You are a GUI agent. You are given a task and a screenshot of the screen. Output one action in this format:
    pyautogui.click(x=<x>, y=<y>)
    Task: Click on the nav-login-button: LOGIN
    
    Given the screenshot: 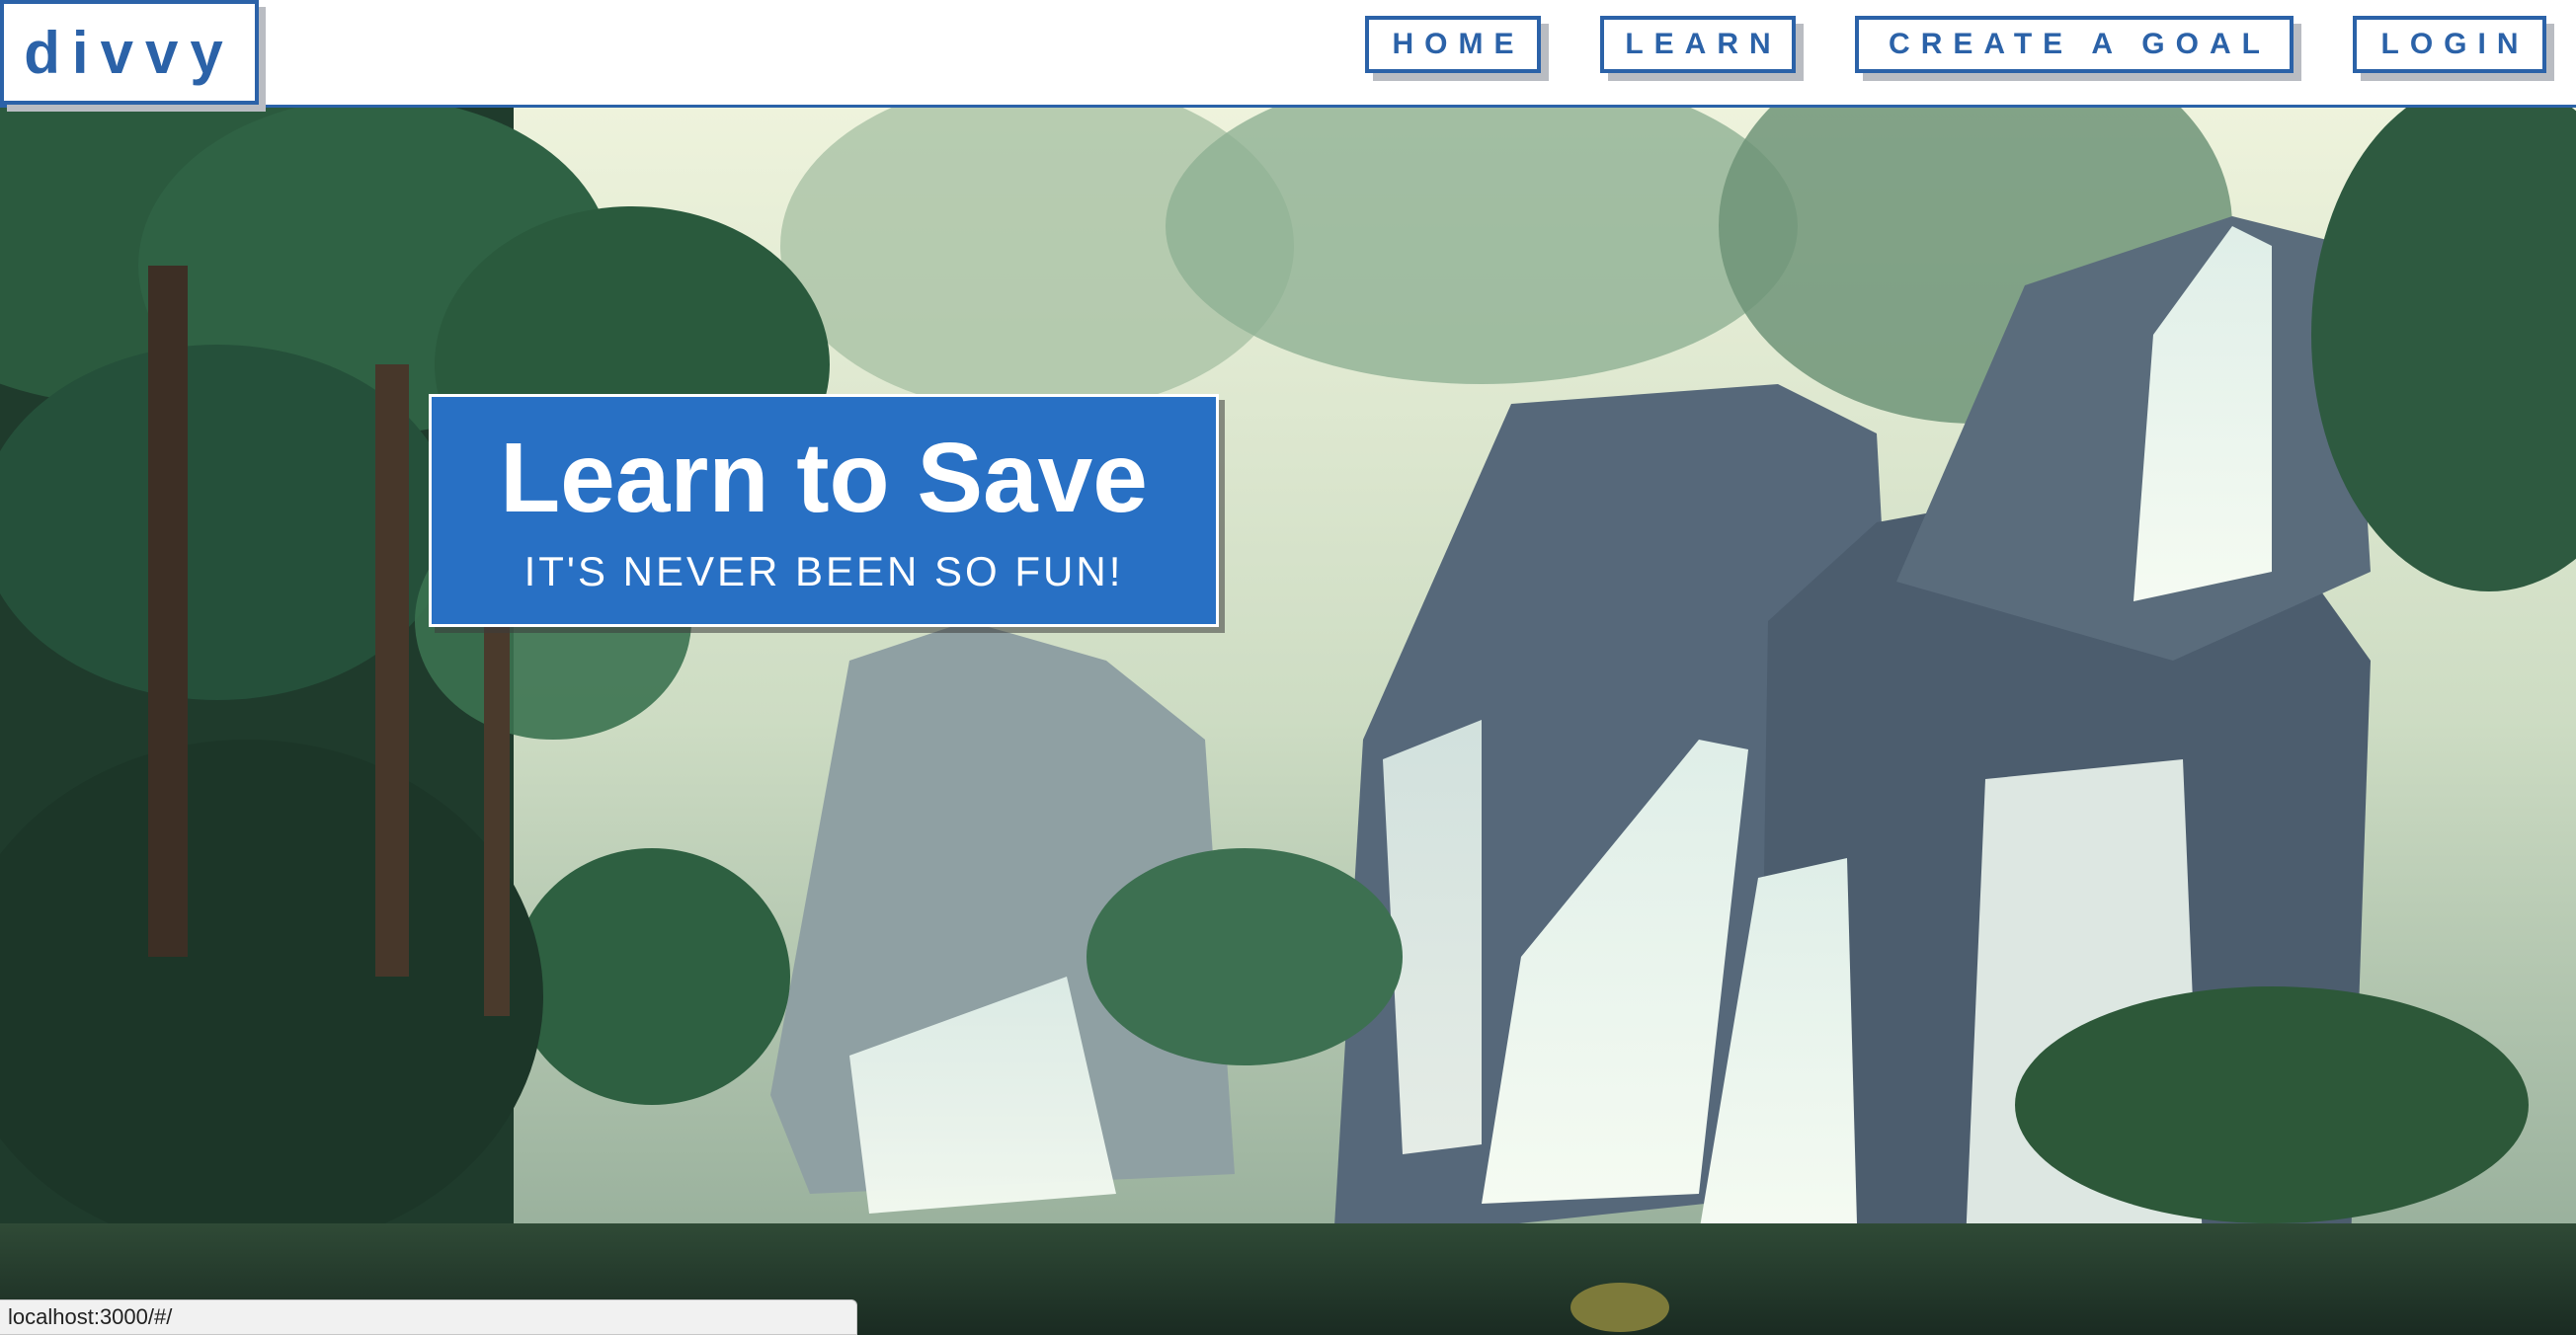 What is the action you would take?
    pyautogui.click(x=2449, y=44)
    